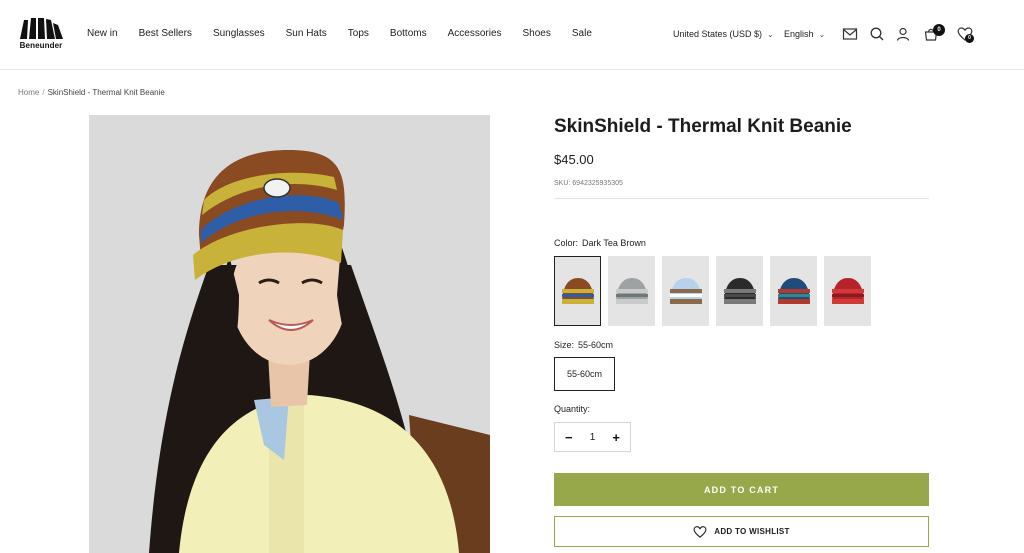 Image resolution: width=1024 pixels, height=553 pixels. I want to click on quantity-decrease-button: −, so click(569, 437).